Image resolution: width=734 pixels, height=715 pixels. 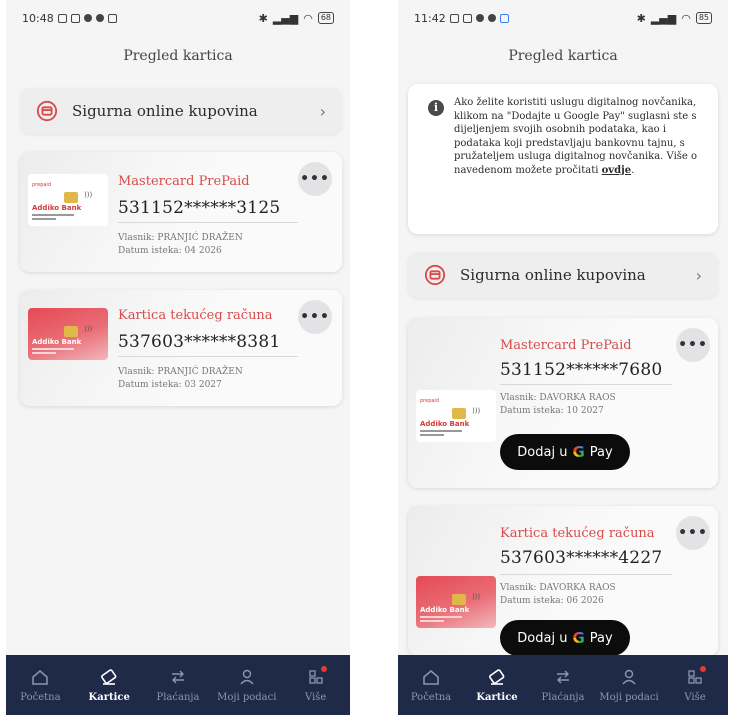 I want to click on card-expiry: Datum isteka: 04 2026, so click(x=170, y=251).